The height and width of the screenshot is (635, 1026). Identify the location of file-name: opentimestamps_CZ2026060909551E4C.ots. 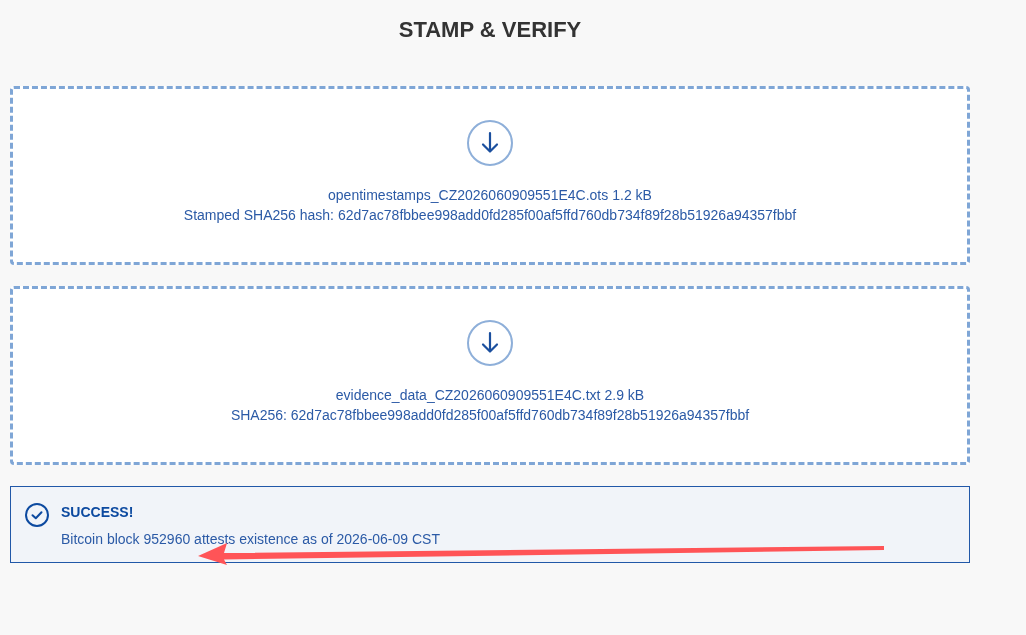
(468, 195).